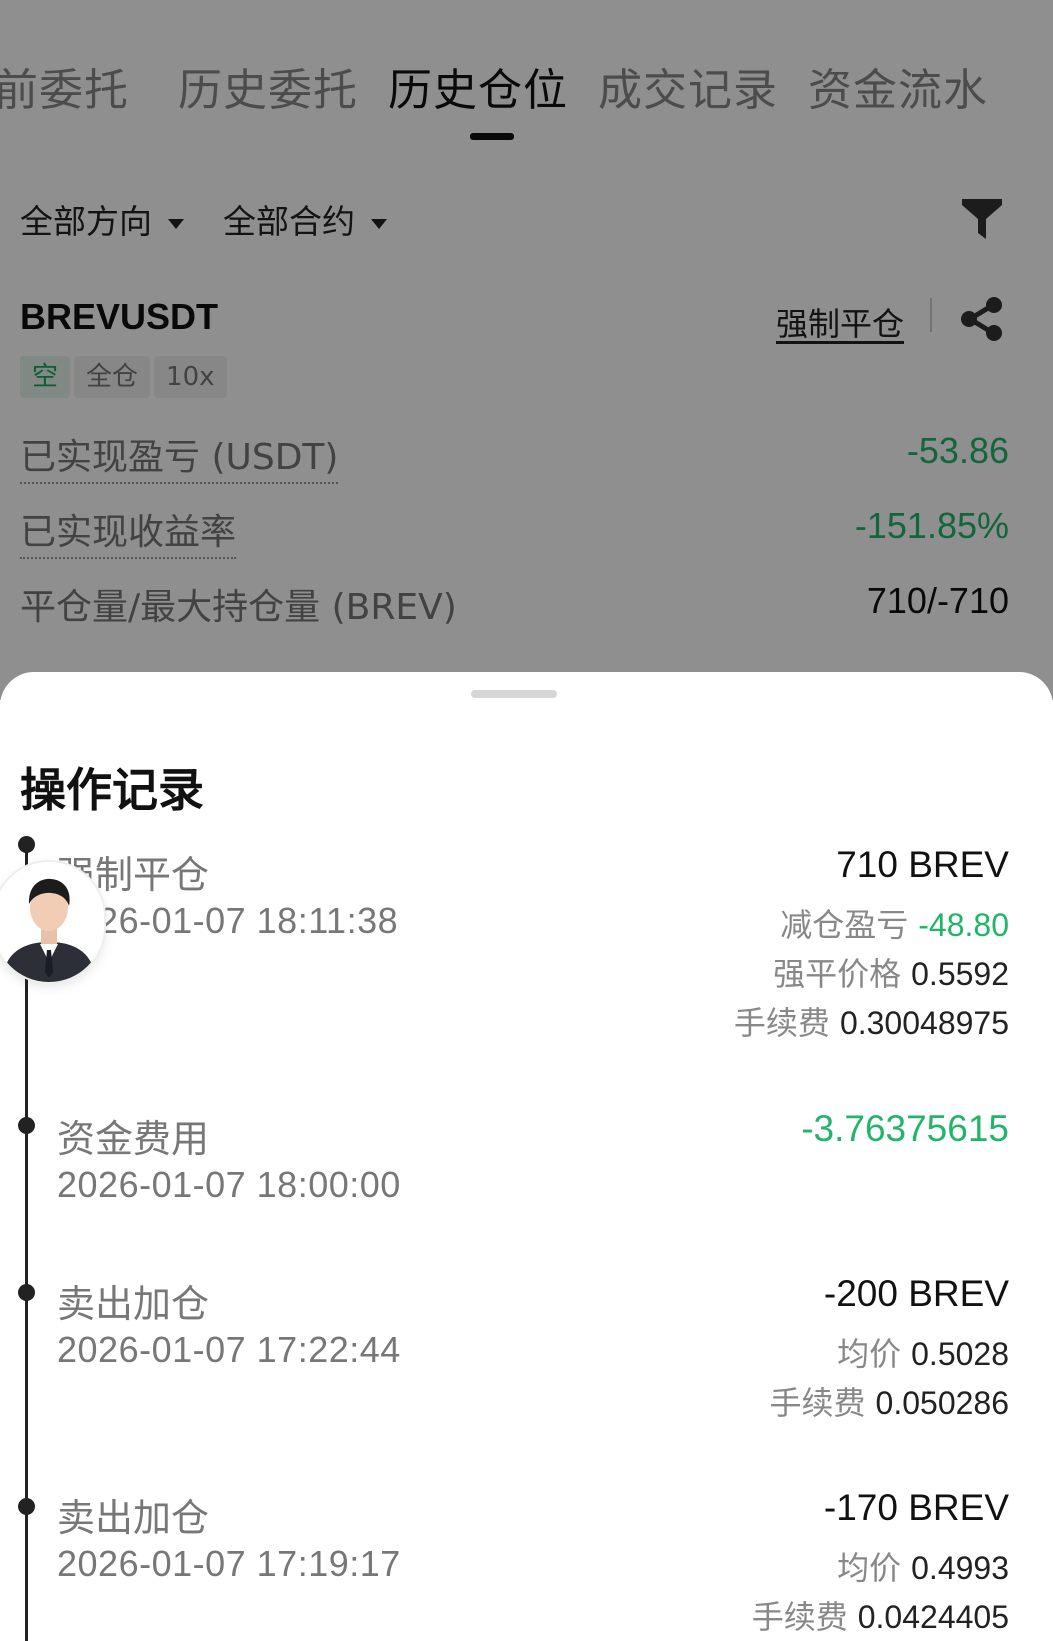 Image resolution: width=1053 pixels, height=1641 pixels. I want to click on record-amount: -170 BREV, so click(916, 1507).